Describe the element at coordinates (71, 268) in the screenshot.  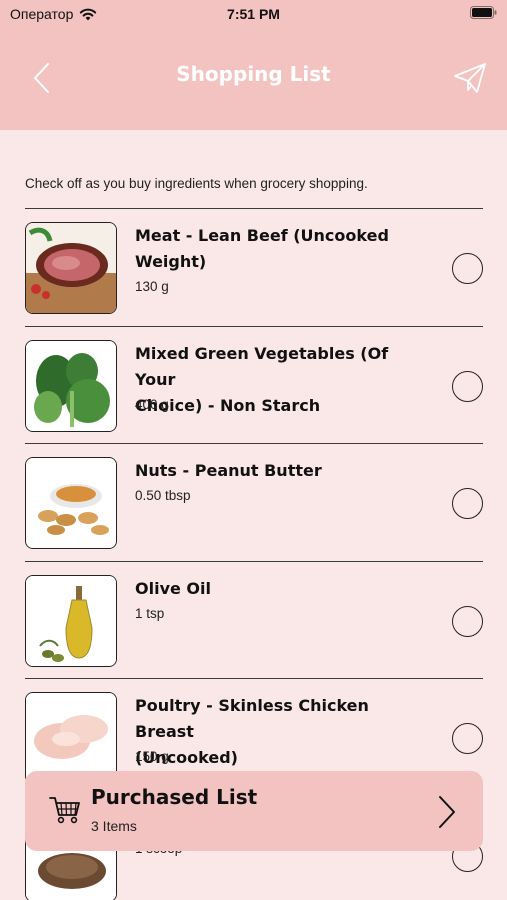
I see `beef-image` at that location.